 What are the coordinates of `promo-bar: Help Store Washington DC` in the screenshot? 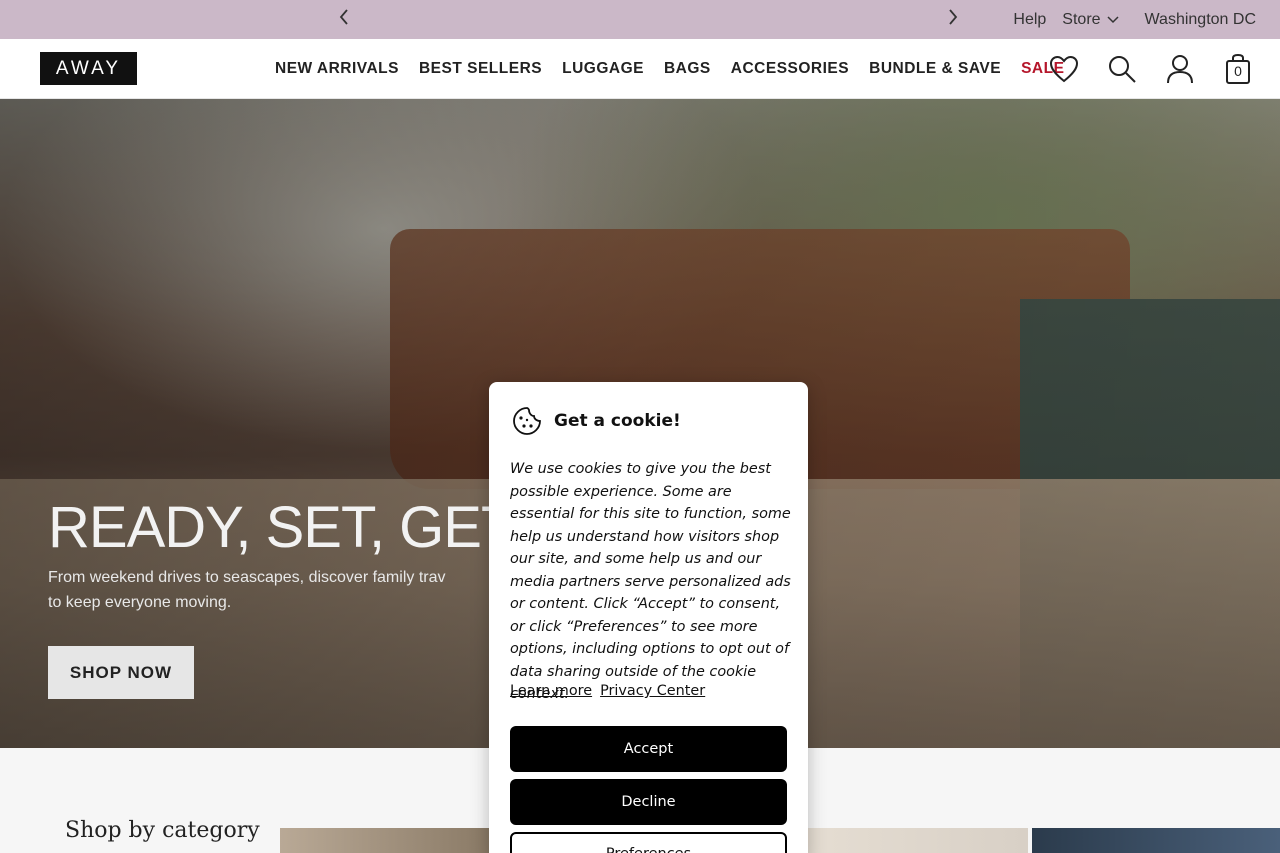 It's located at (640, 19).